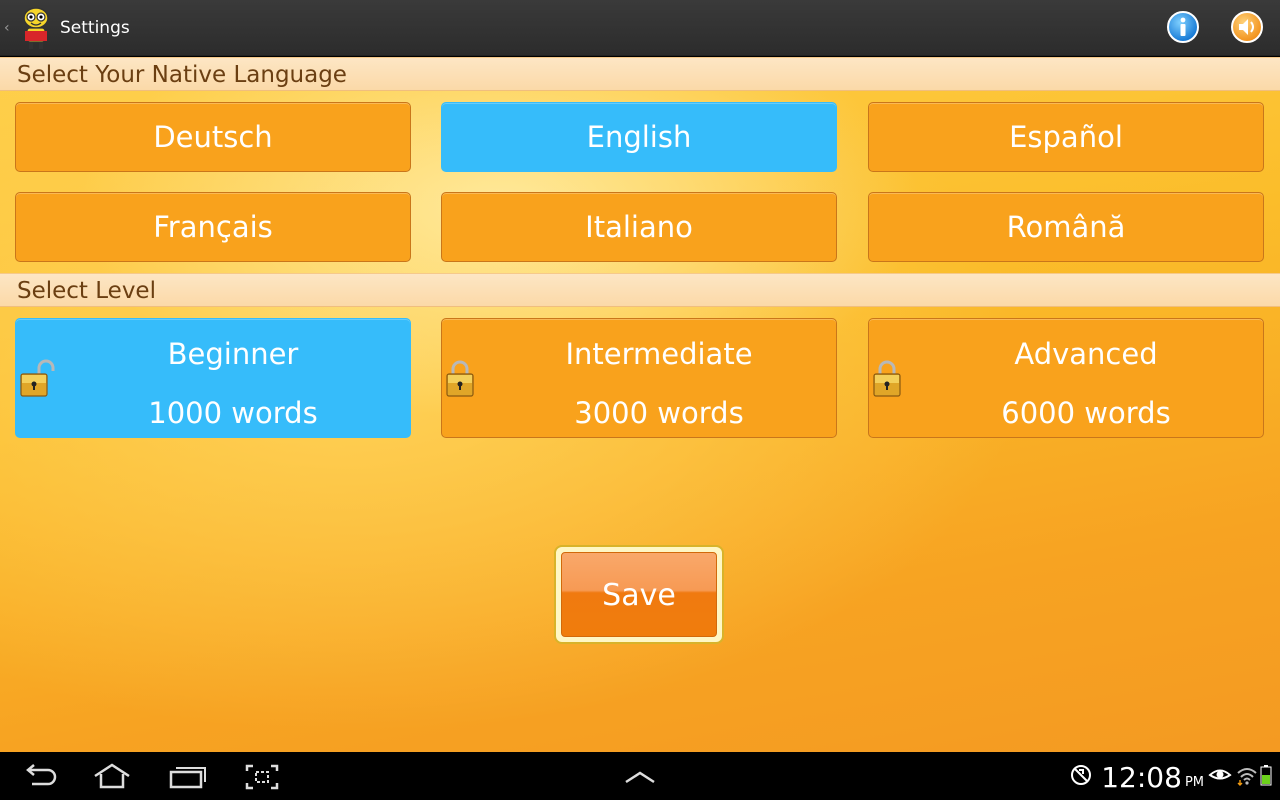 The height and width of the screenshot is (800, 1280). I want to click on save-button-frame: Save, so click(639, 594).